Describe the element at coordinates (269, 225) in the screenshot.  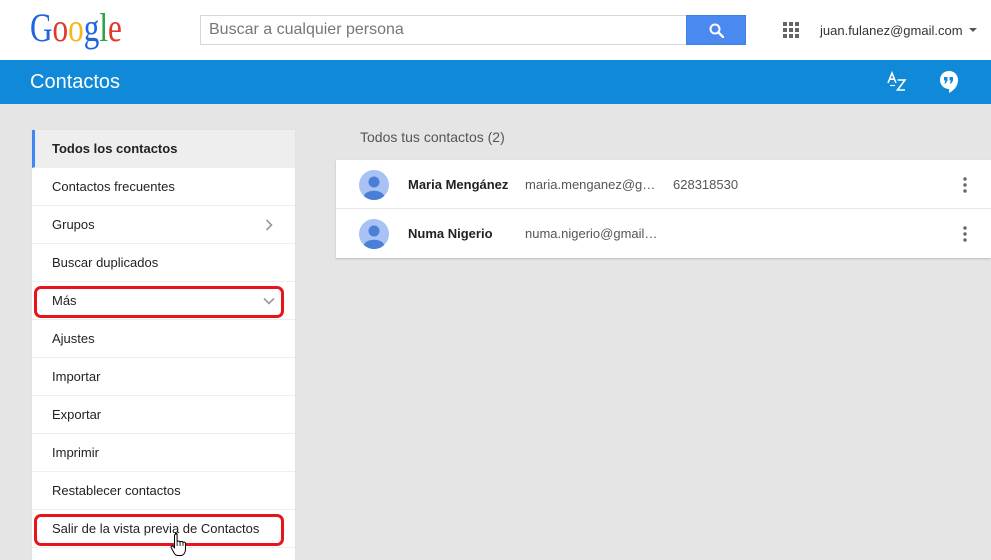
I see `chevron-right-icon` at that location.